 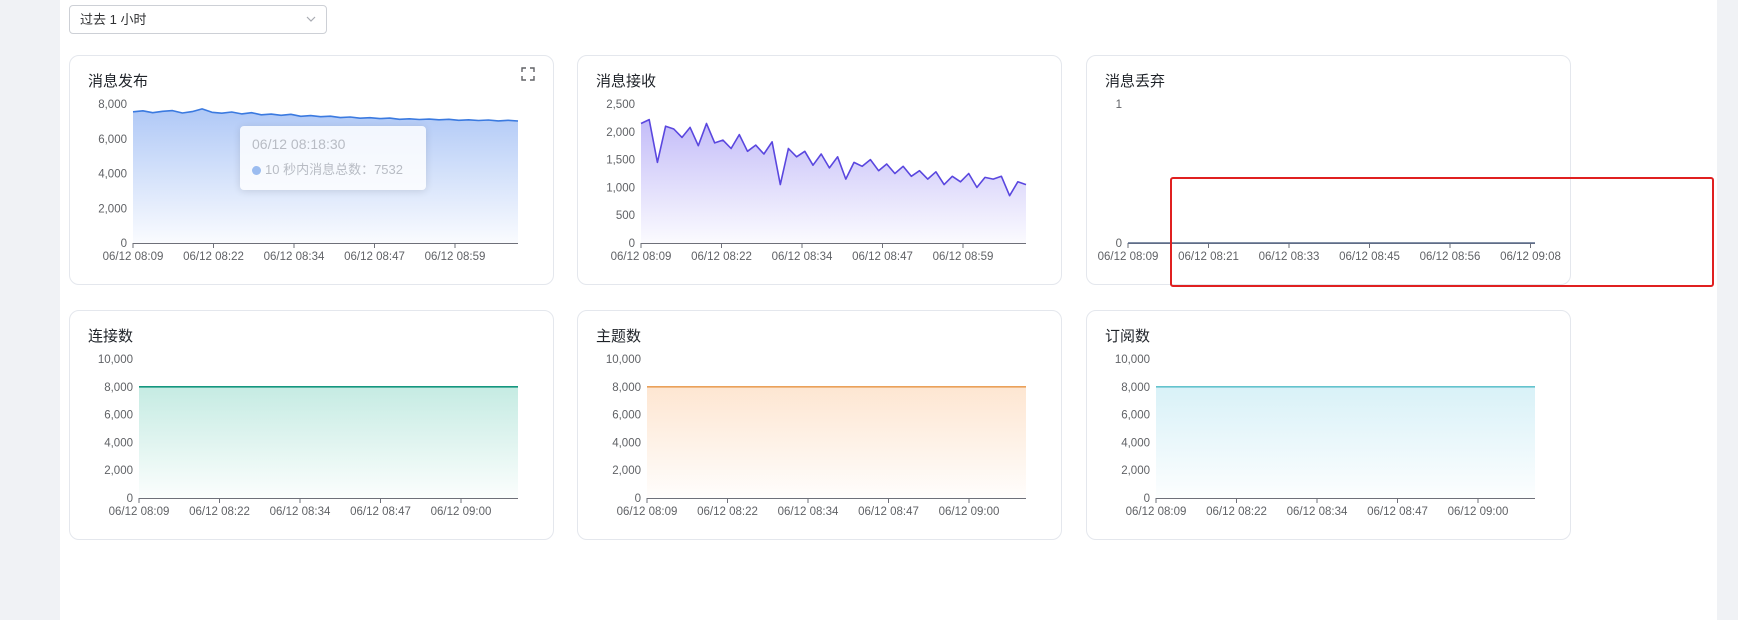 I want to click on scroll-gutter, so click(x=1727, y=310).